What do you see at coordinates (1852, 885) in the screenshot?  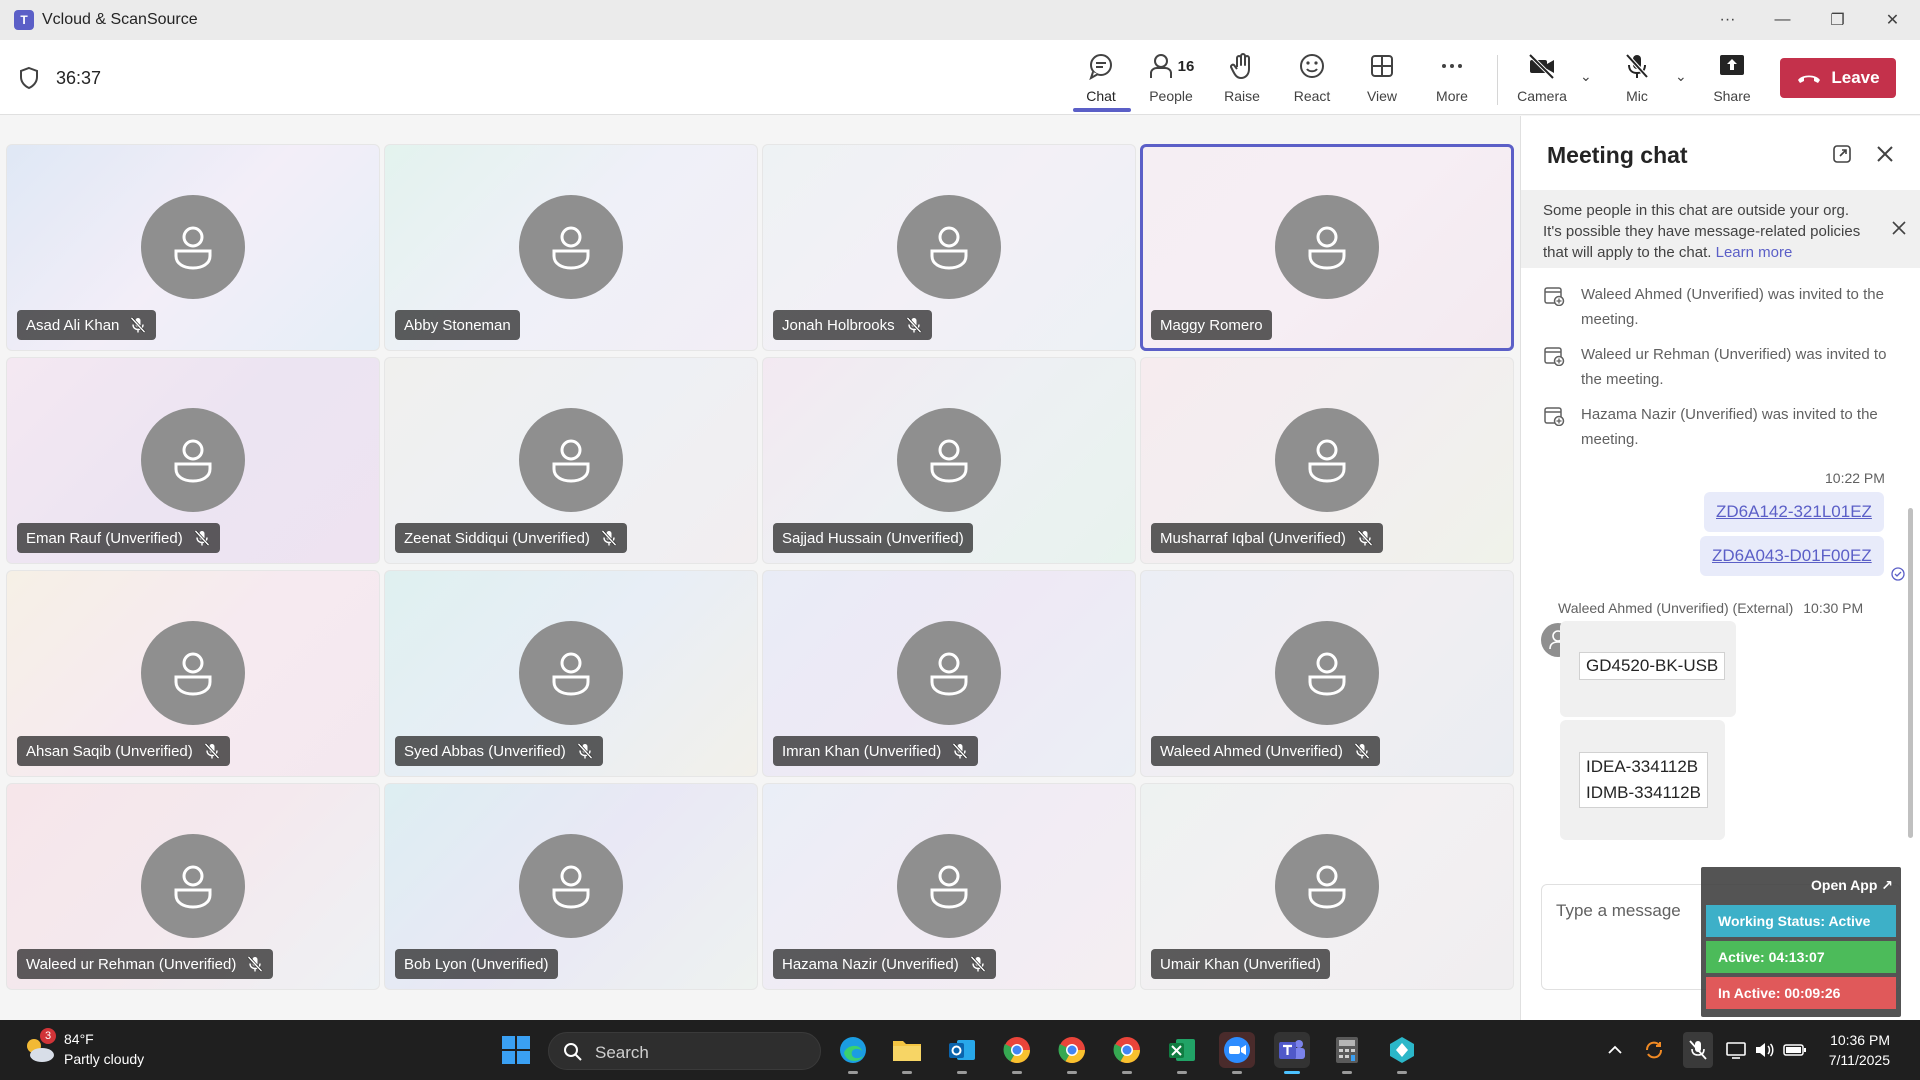 I see `open-app-button: Open App ↗` at bounding box center [1852, 885].